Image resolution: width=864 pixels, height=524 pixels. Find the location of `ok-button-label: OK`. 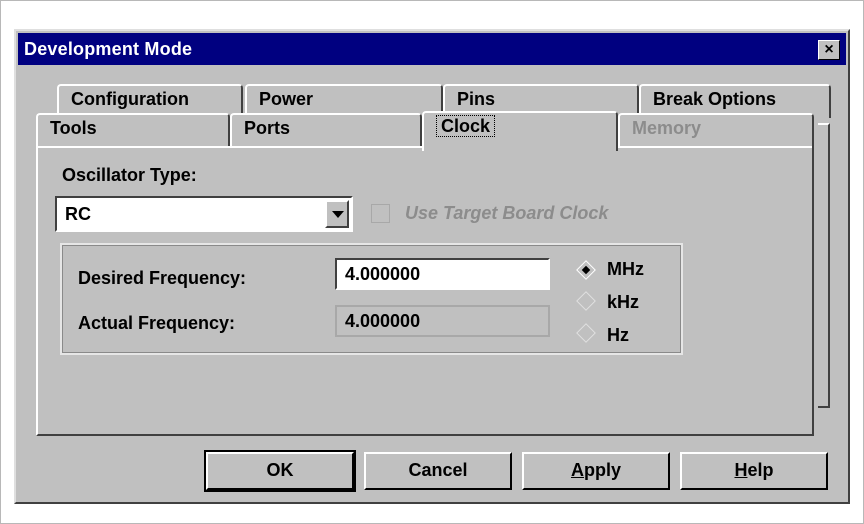

ok-button-label: OK is located at coordinates (280, 470).